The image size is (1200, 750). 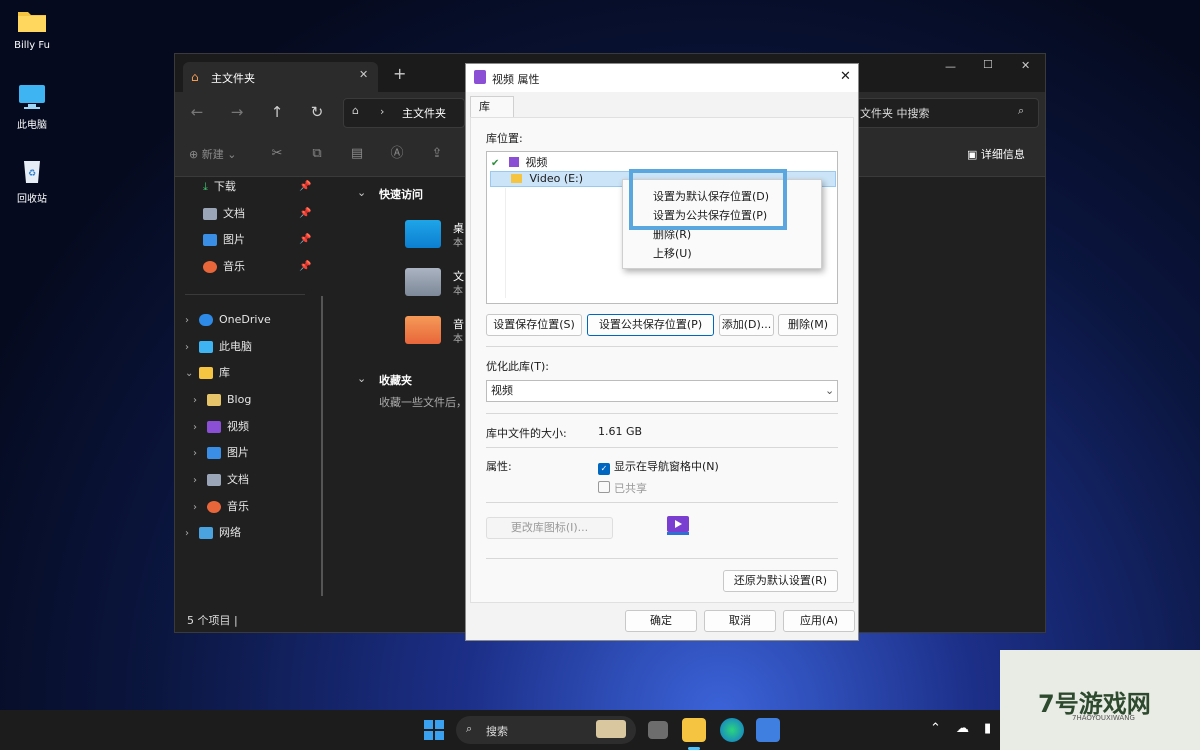 What do you see at coordinates (357, 154) in the screenshot?
I see `paste-icon: ▤` at bounding box center [357, 154].